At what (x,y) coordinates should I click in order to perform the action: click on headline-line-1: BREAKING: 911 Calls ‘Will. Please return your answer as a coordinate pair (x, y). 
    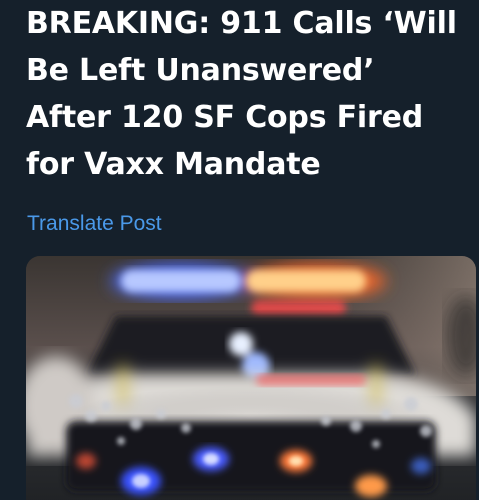
    Looking at the image, I should click on (241, 23).